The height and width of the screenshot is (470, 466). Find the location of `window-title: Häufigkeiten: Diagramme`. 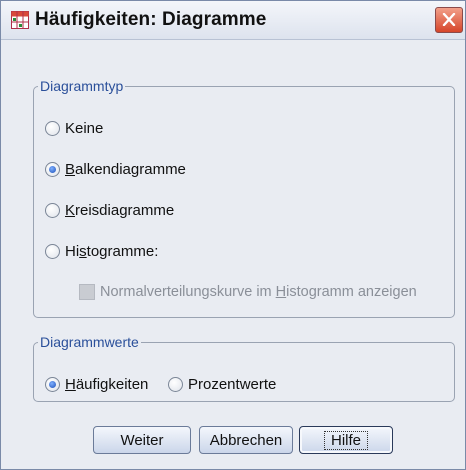

window-title: Häufigkeiten: Diagramme is located at coordinates (151, 19).